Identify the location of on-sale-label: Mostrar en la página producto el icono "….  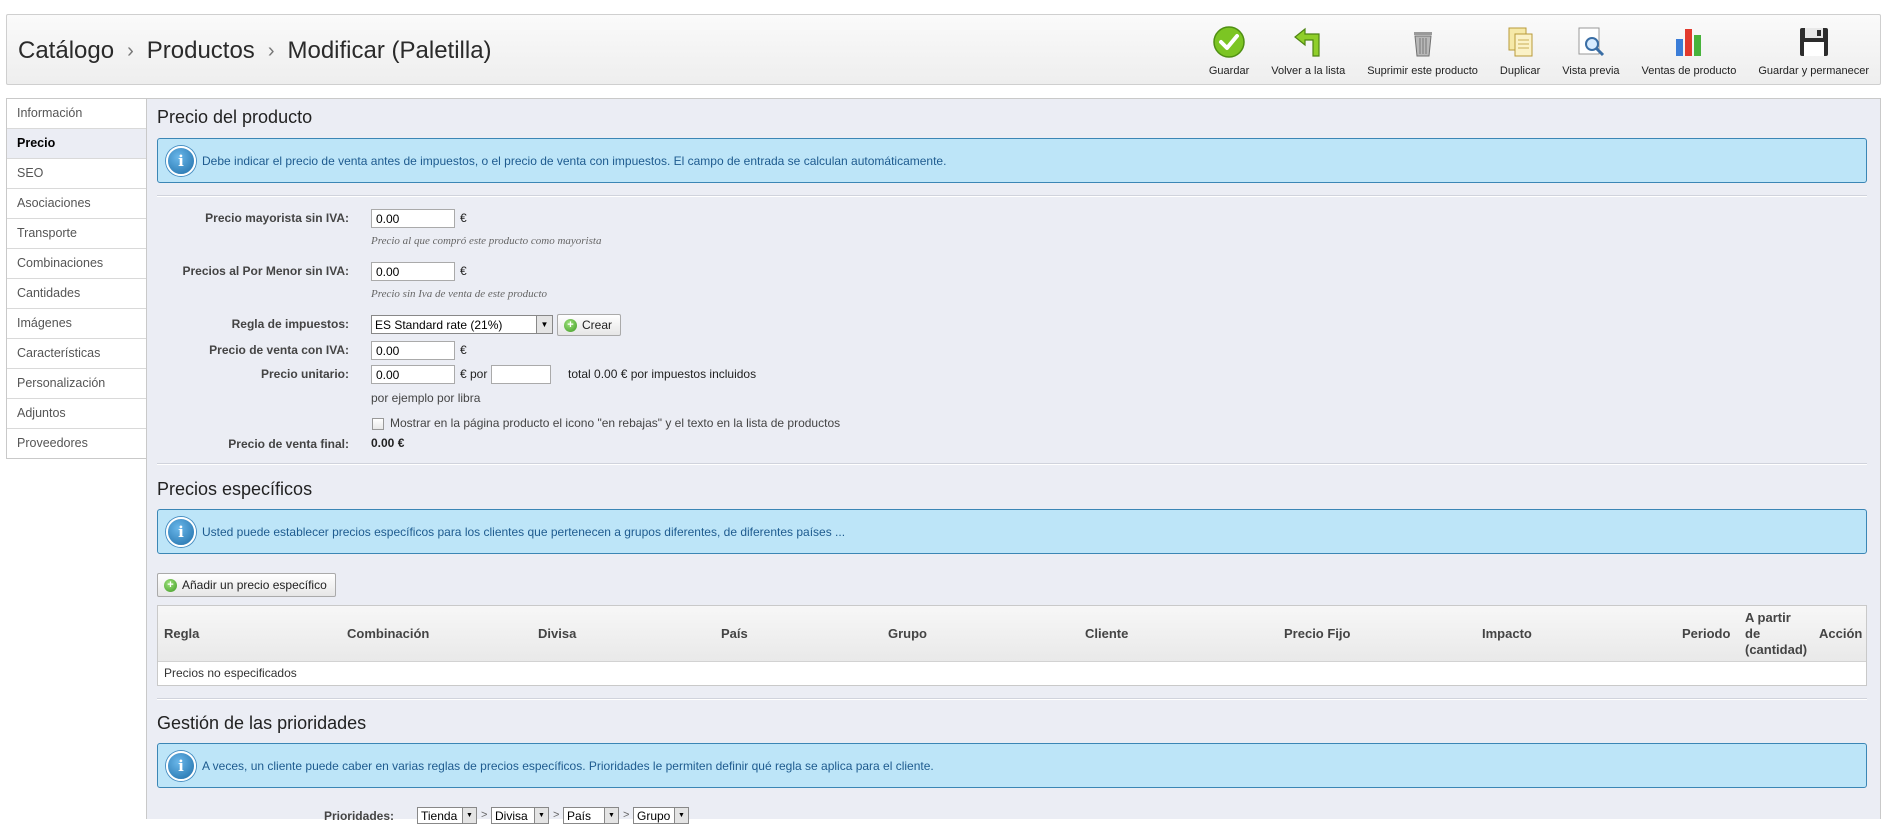
(615, 423).